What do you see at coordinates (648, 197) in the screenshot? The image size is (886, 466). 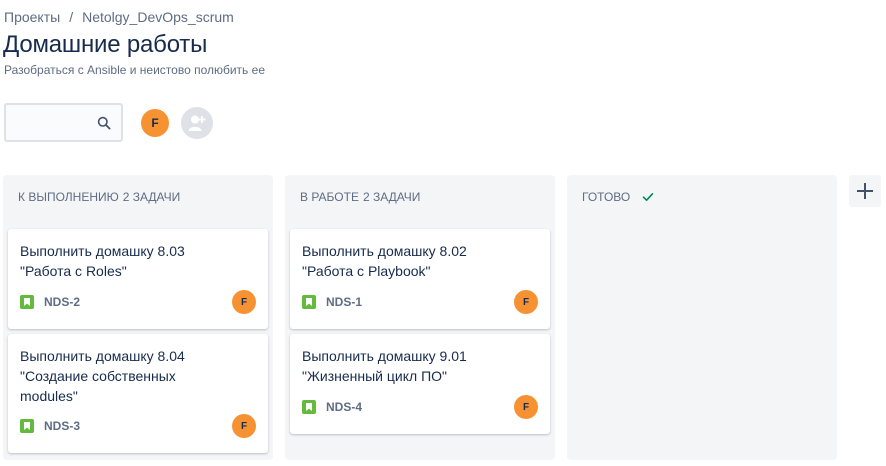 I see `check-icon` at bounding box center [648, 197].